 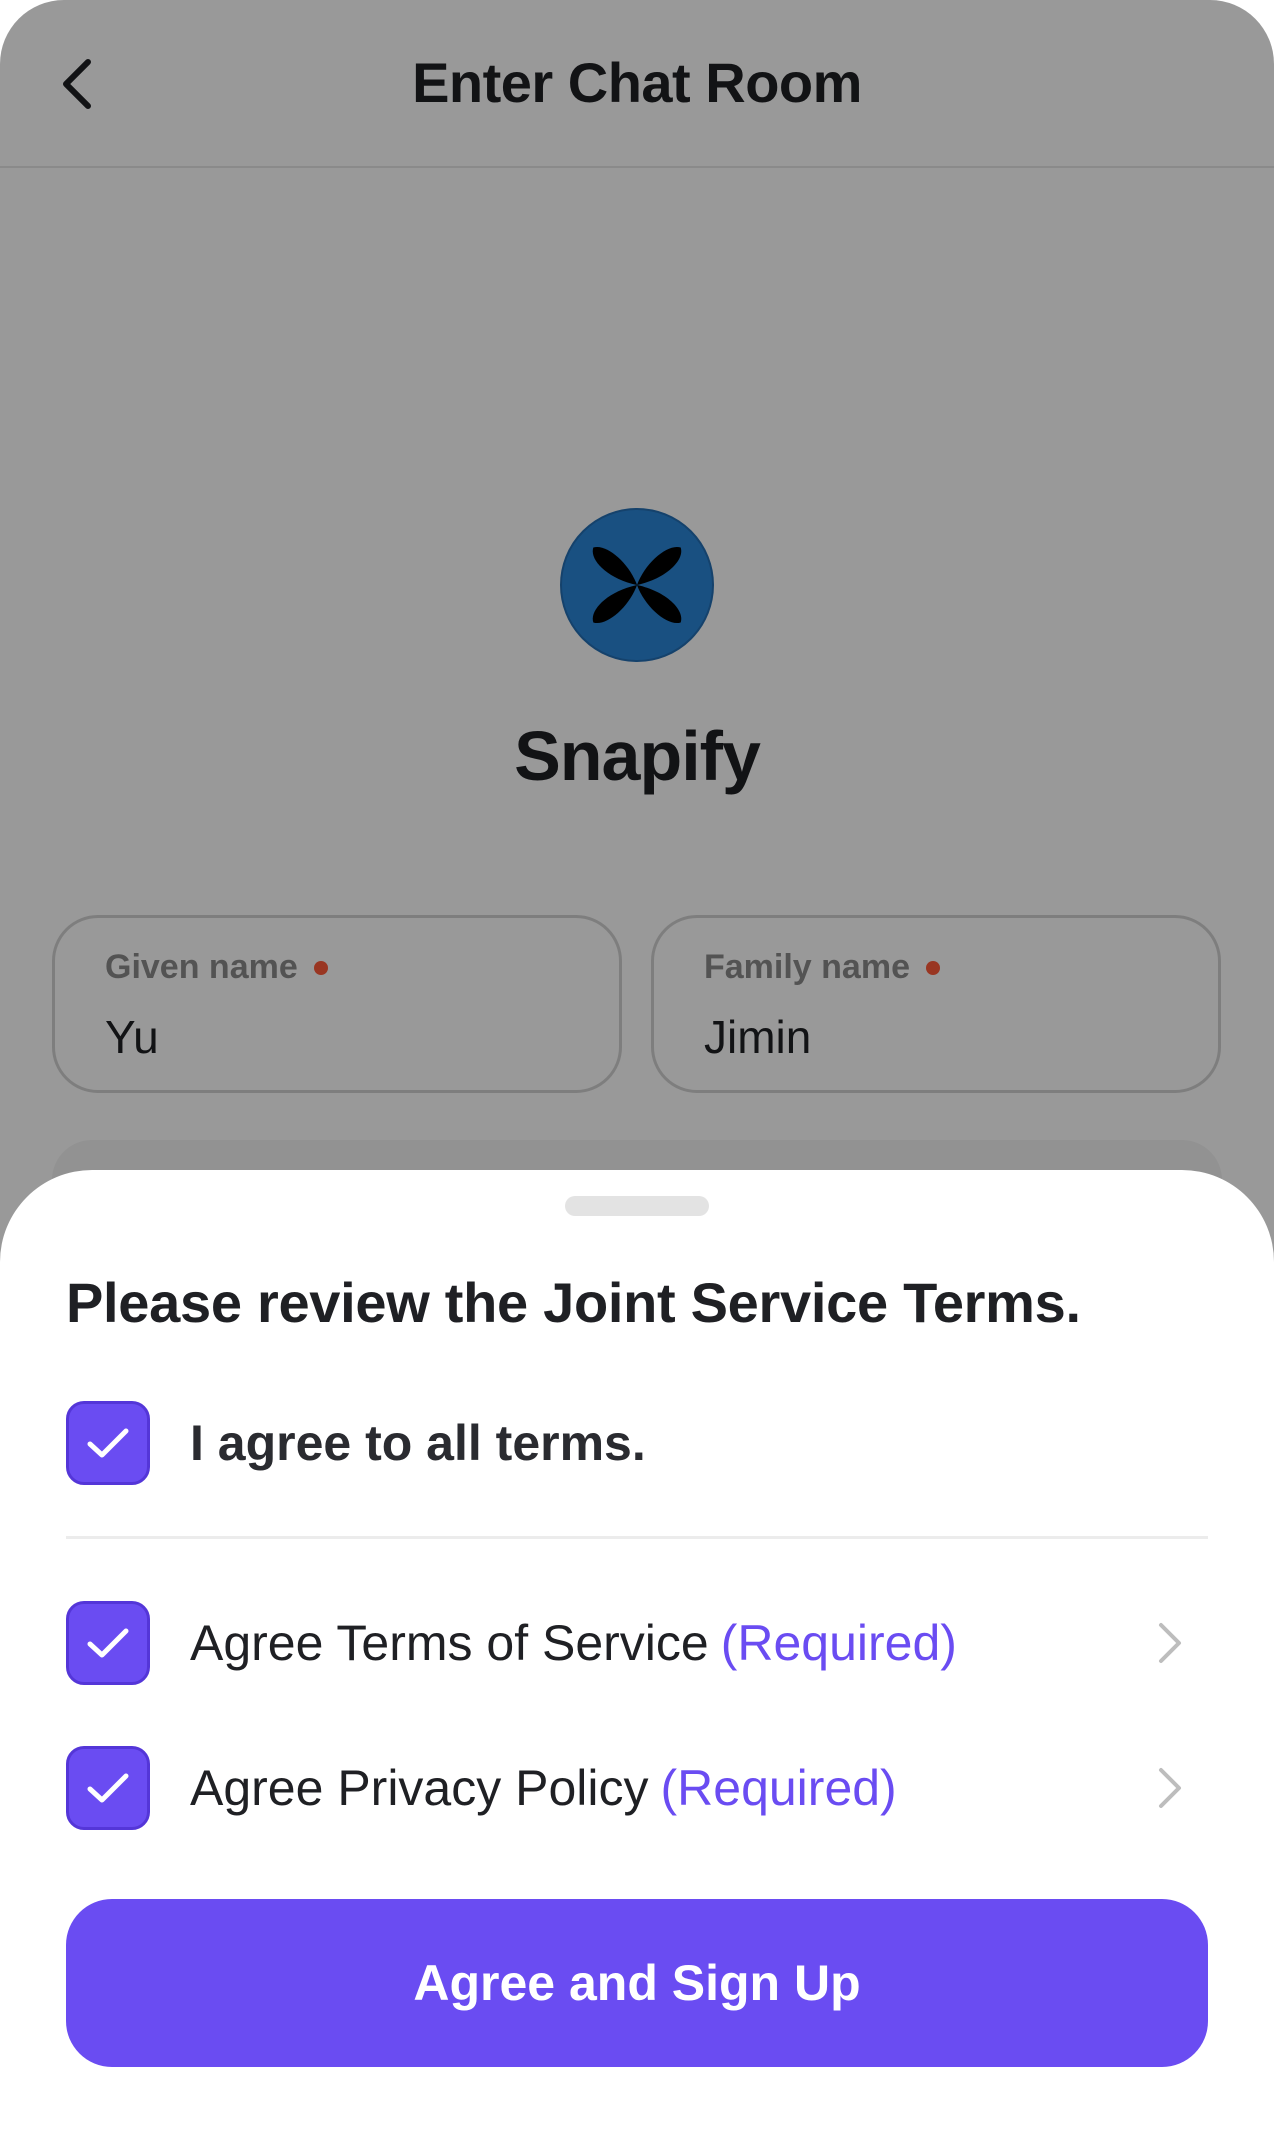 What do you see at coordinates (573, 1302) in the screenshot?
I see `sheet-title: Please review the Joint Service Terms.` at bounding box center [573, 1302].